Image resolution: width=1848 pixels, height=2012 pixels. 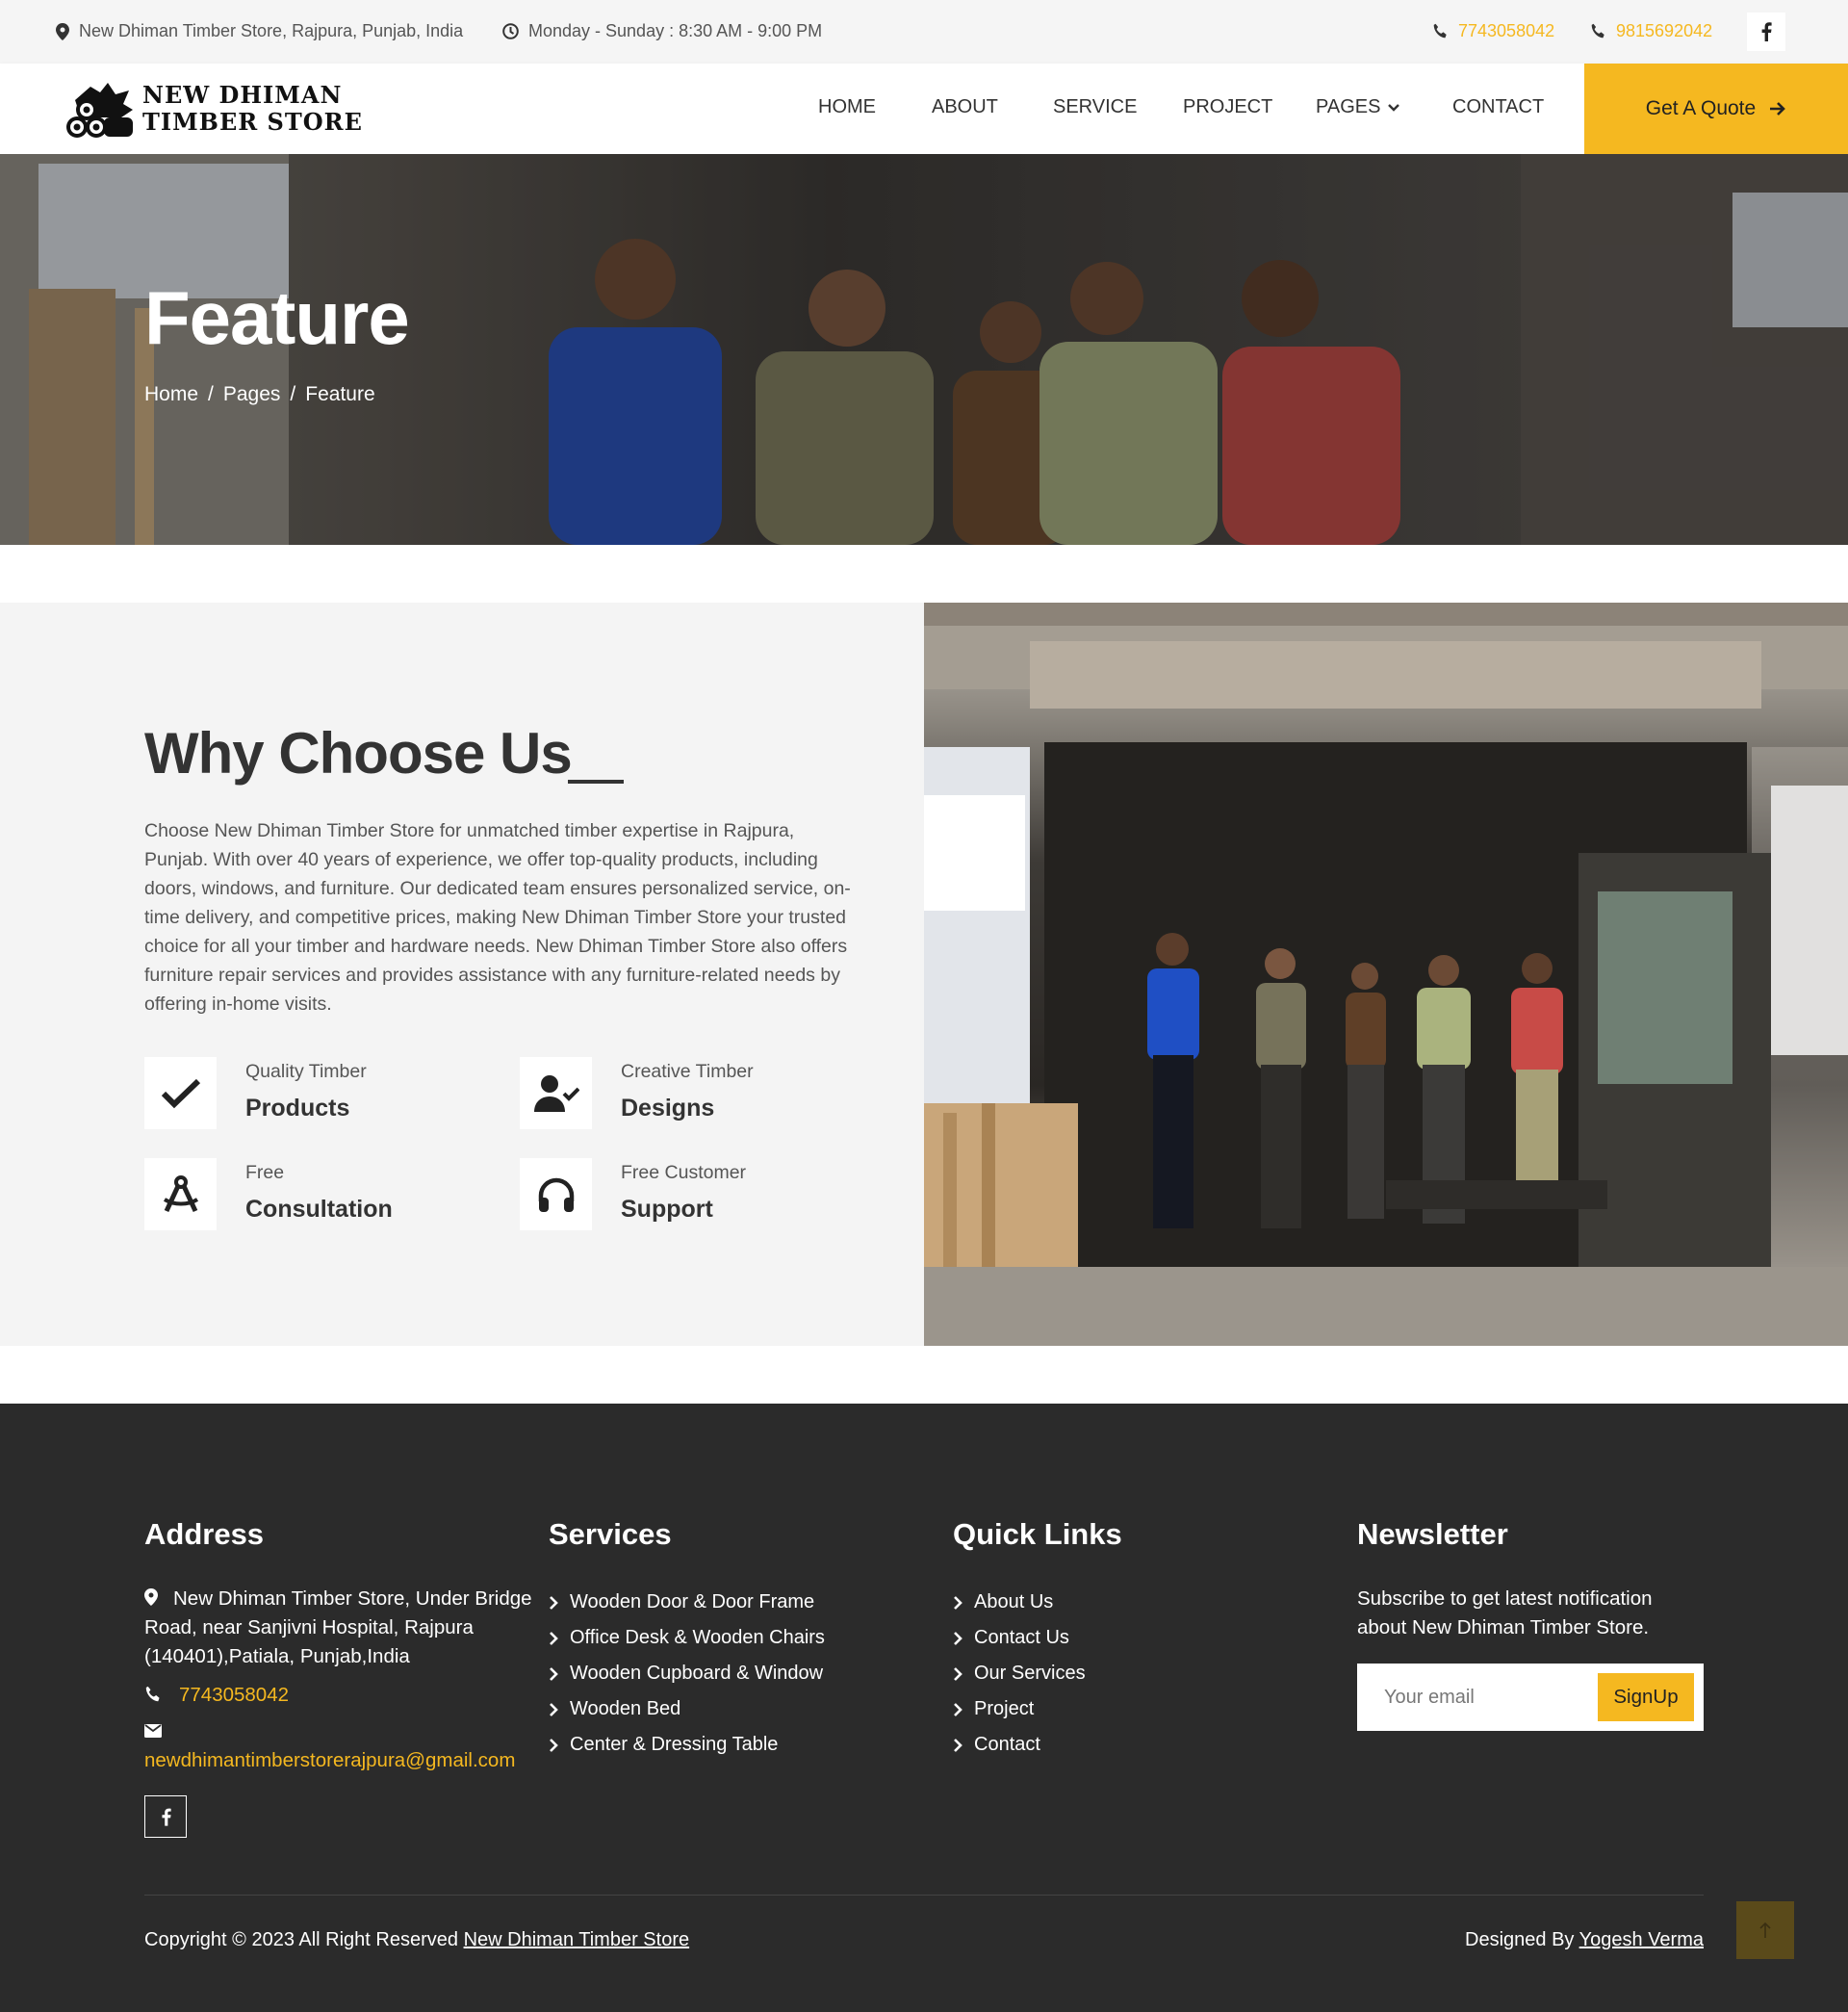 What do you see at coordinates (1641, 1940) in the screenshot?
I see `designer-link: Yogesh Verma` at bounding box center [1641, 1940].